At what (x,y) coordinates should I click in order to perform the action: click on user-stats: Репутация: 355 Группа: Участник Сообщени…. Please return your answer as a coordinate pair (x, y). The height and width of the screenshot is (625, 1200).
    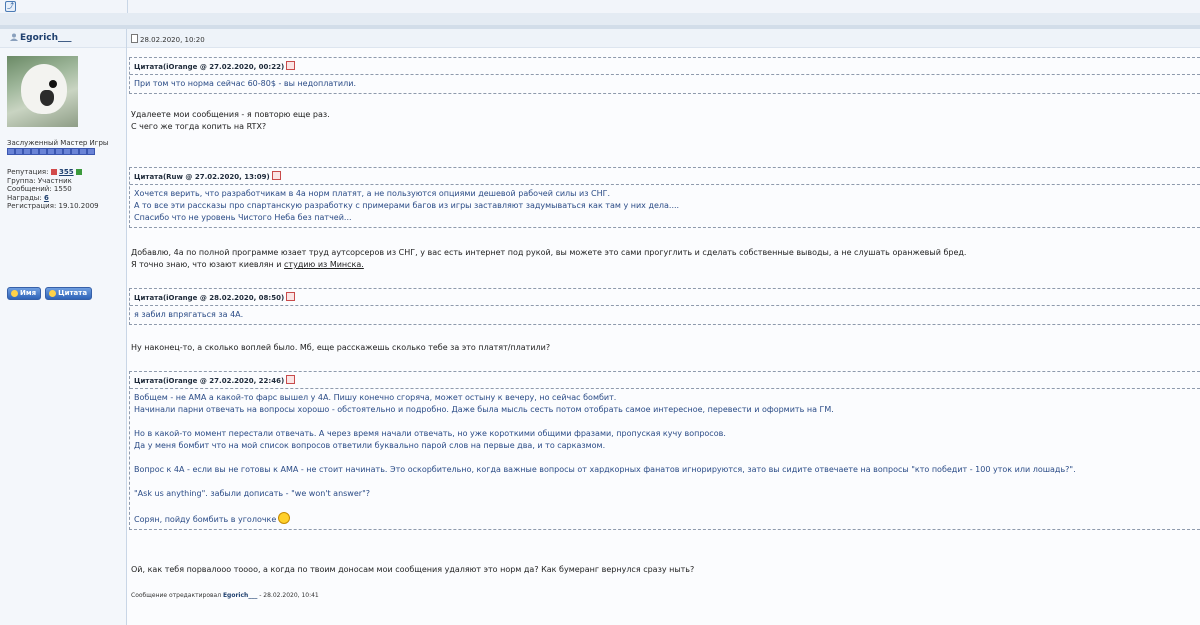
    Looking at the image, I should click on (53, 189).